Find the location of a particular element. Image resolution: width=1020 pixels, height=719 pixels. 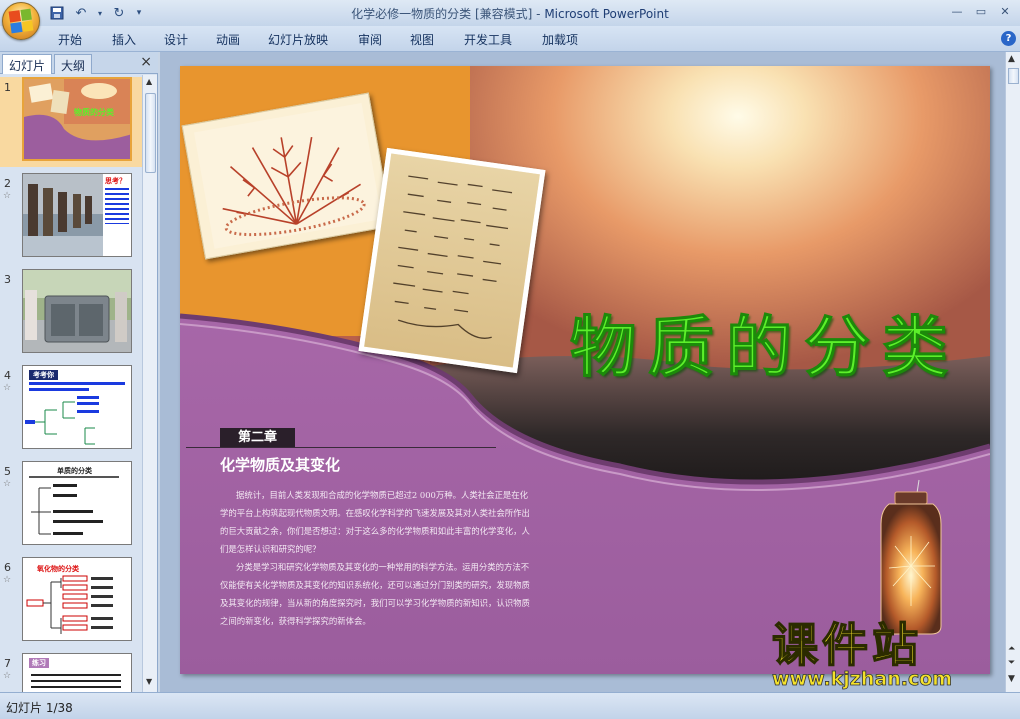

thumbnail-row-2: 2 ☆ 思考？ is located at coordinates (71, 218).